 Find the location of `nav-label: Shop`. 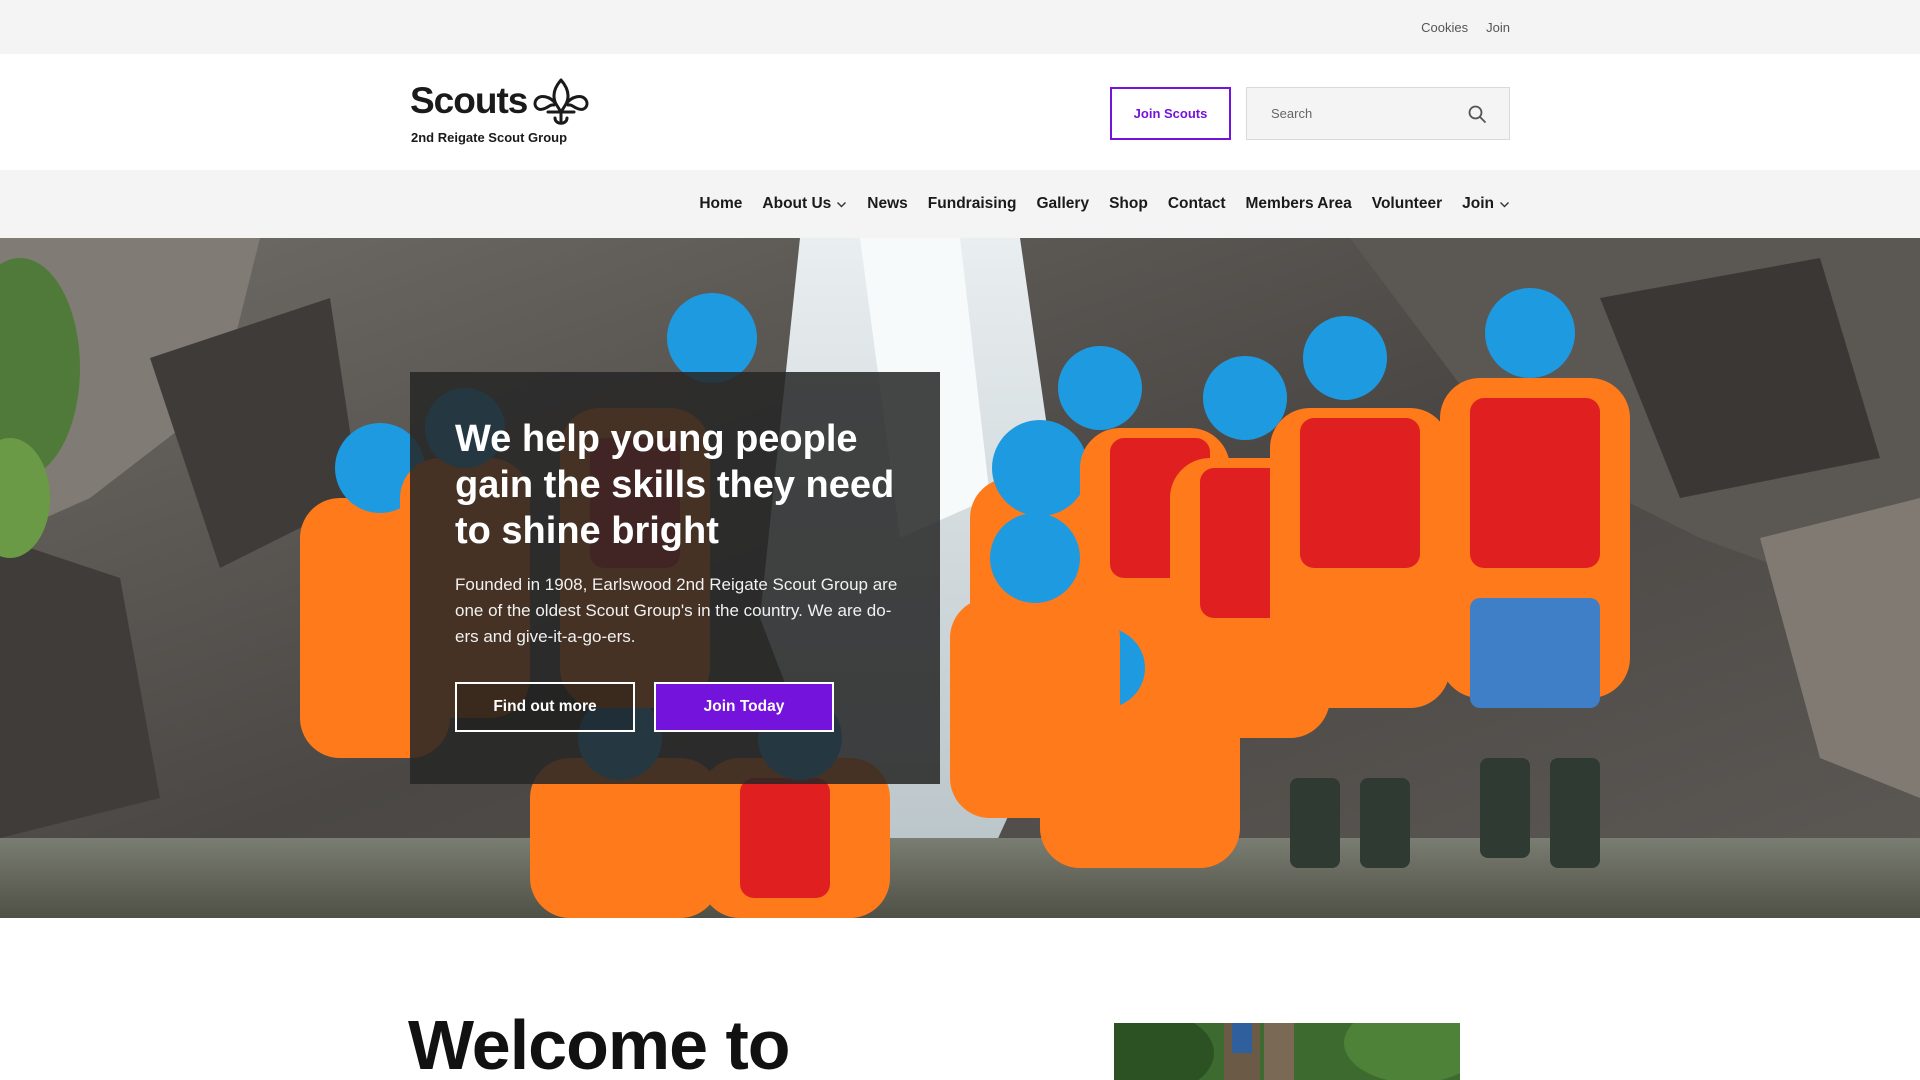

nav-label: Shop is located at coordinates (1128, 203).